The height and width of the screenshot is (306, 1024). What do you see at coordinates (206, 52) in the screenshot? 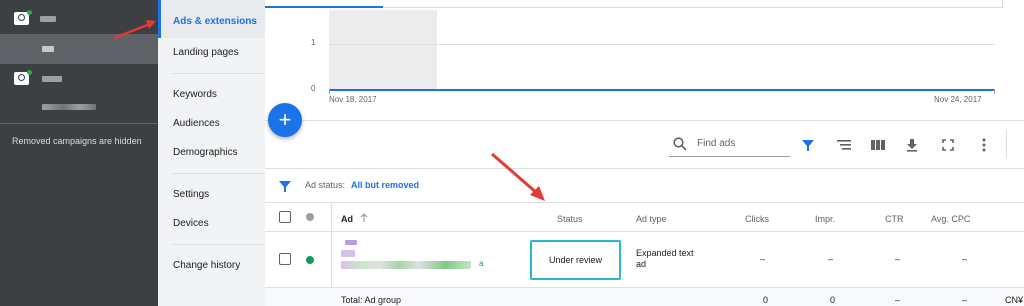
I see `menu-item-landing-pages: Landing pages` at bounding box center [206, 52].